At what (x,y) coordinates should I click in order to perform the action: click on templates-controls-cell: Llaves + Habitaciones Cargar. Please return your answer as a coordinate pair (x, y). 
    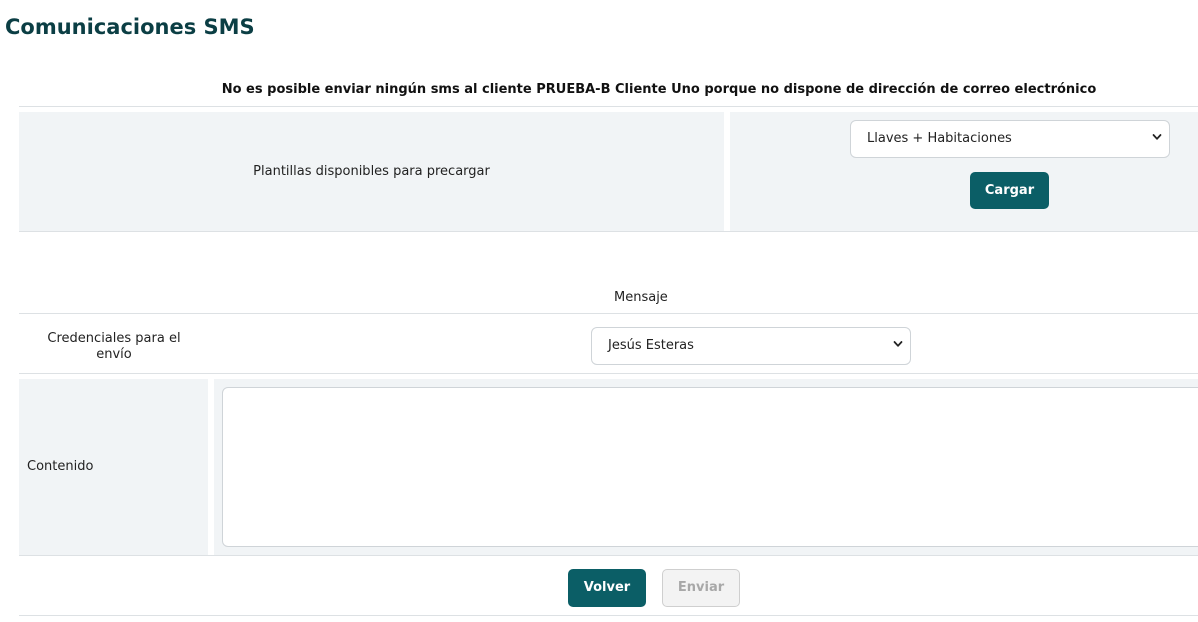
    Looking at the image, I should click on (964, 171).